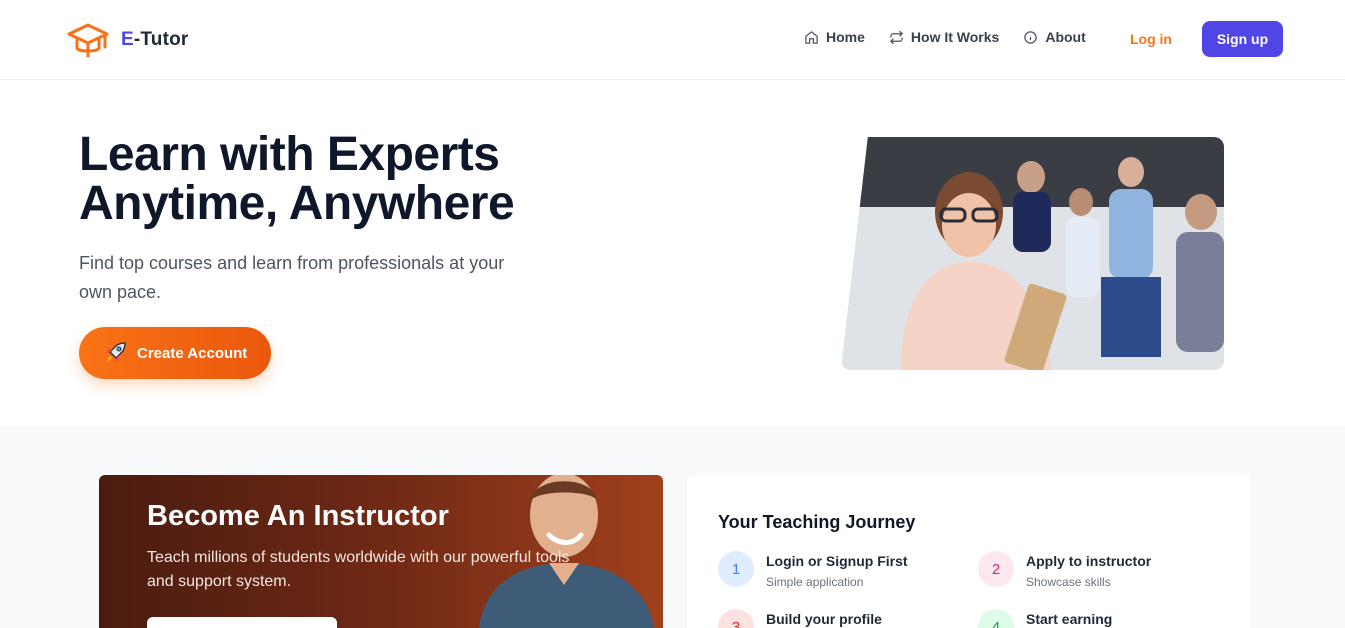 Image resolution: width=1345 pixels, height=628 pixels. What do you see at coordinates (1065, 37) in the screenshot?
I see `nav-about-label: About` at bounding box center [1065, 37].